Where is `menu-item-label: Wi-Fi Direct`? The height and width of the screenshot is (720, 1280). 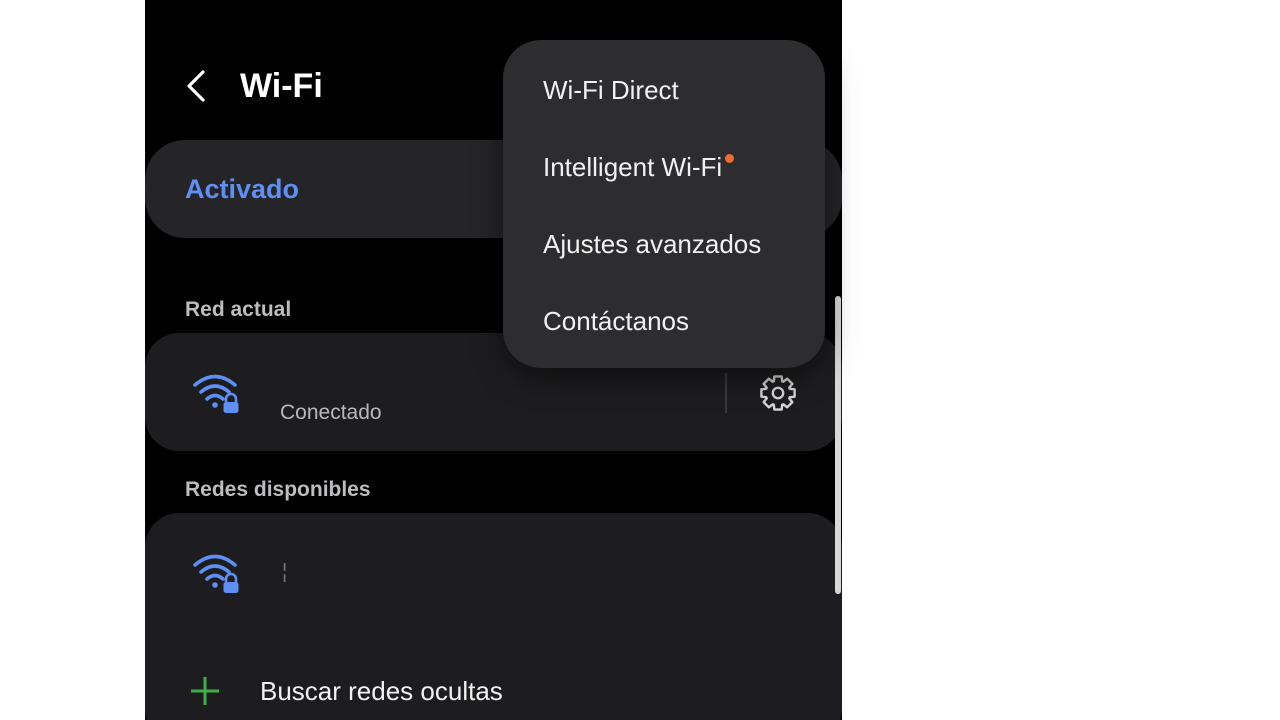 menu-item-label: Wi-Fi Direct is located at coordinates (611, 90).